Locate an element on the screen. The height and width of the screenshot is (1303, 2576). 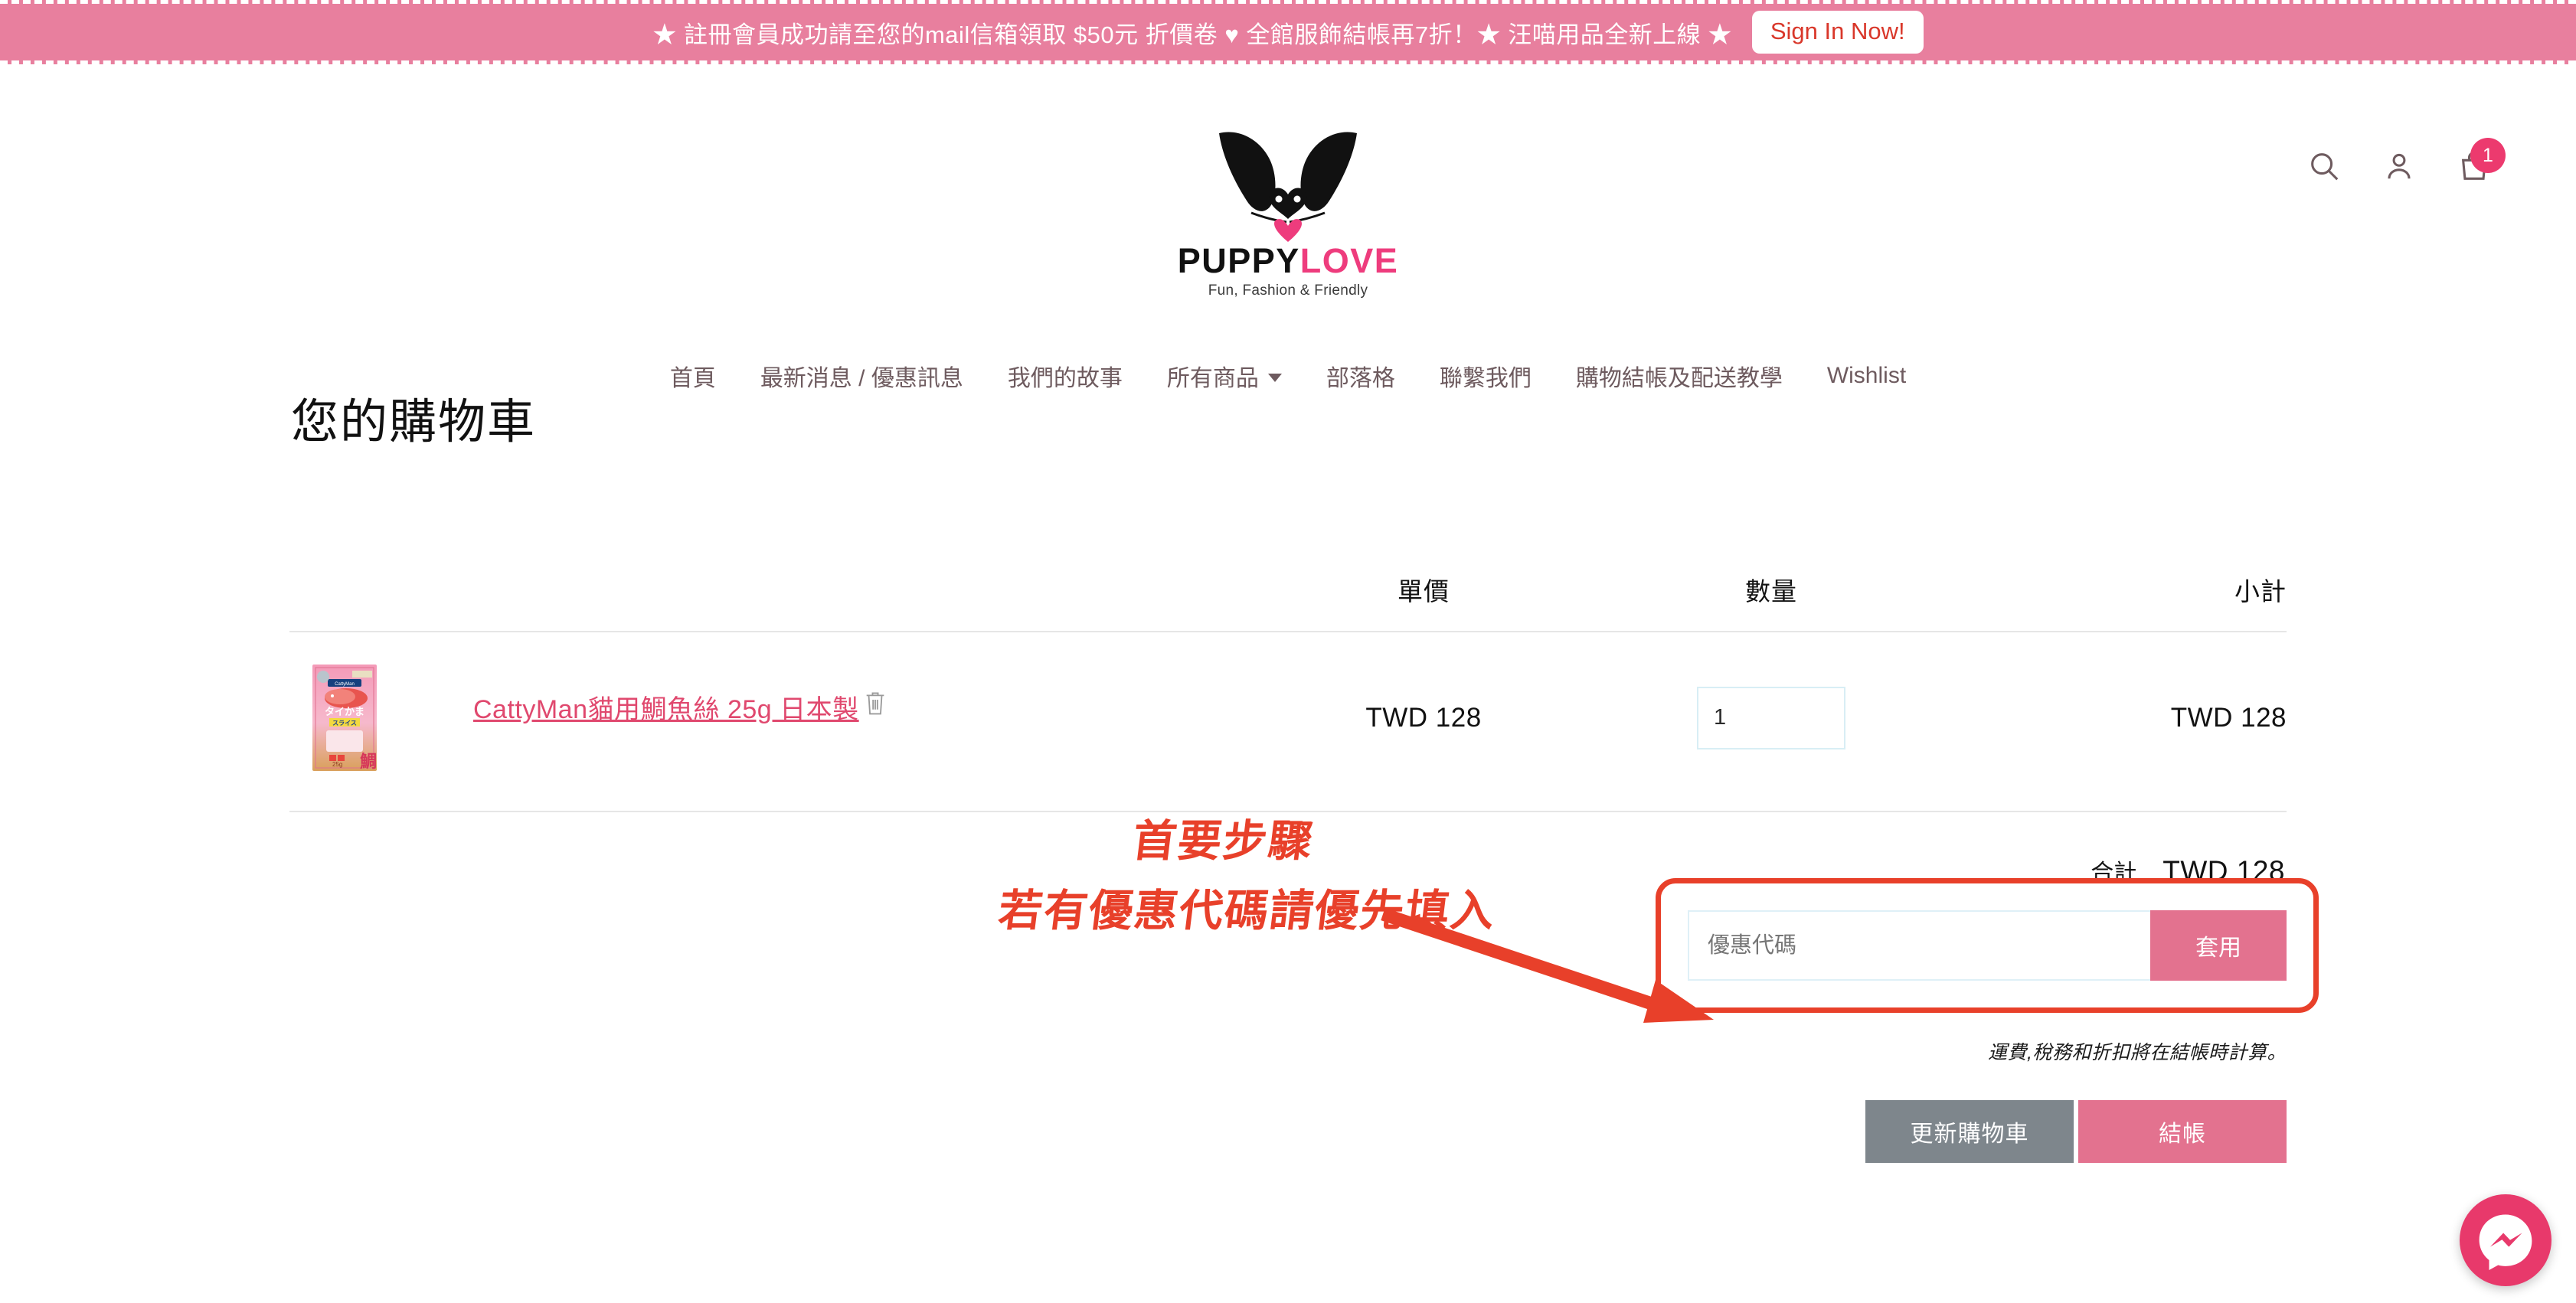
cart-total-value: TWD 128 is located at coordinates (2223, 871).